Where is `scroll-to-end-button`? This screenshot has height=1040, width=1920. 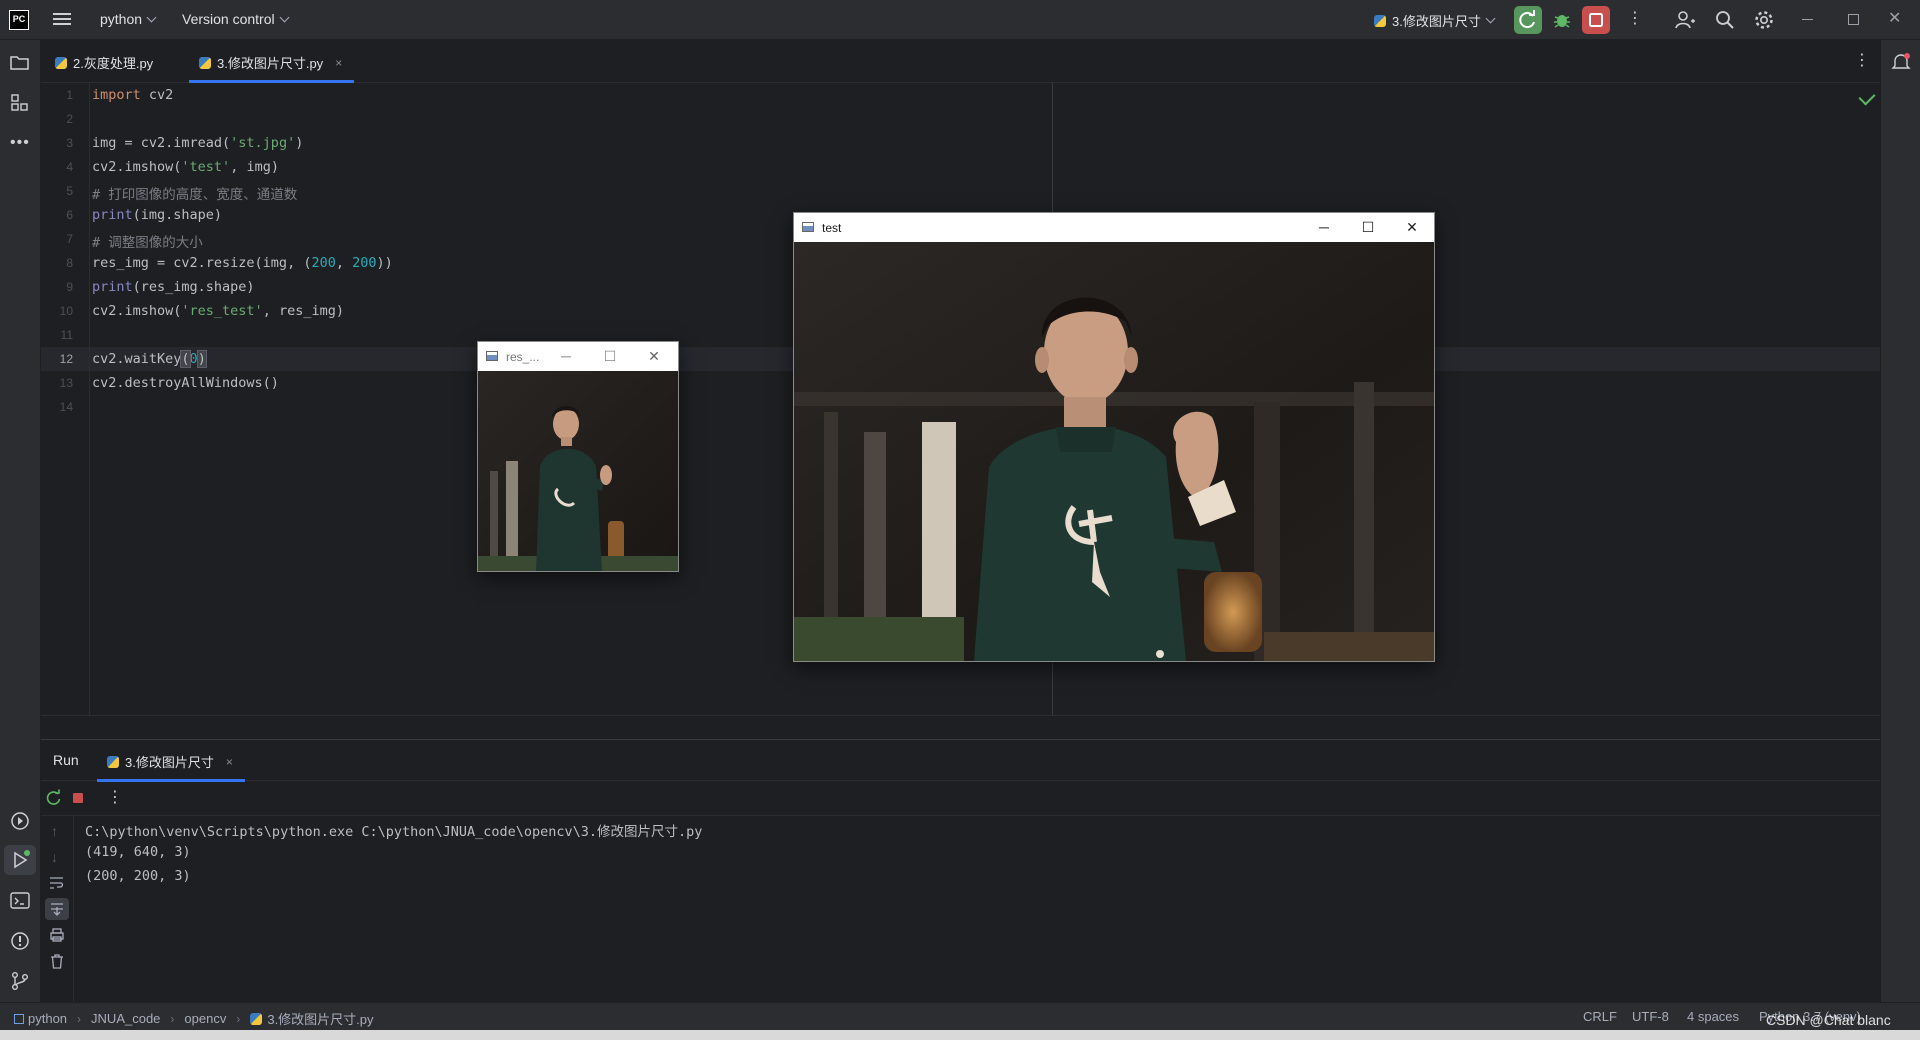 scroll-to-end-button is located at coordinates (57, 909).